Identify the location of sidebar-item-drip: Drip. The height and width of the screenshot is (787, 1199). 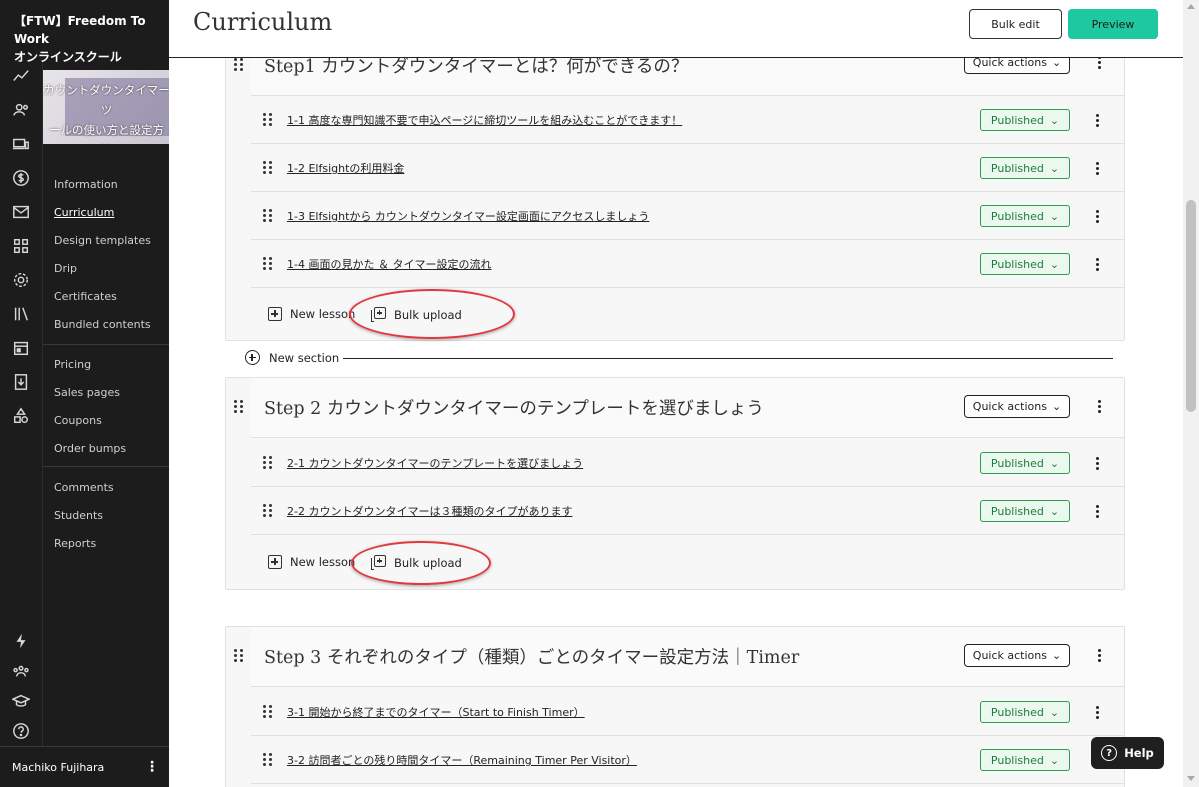
(65, 268).